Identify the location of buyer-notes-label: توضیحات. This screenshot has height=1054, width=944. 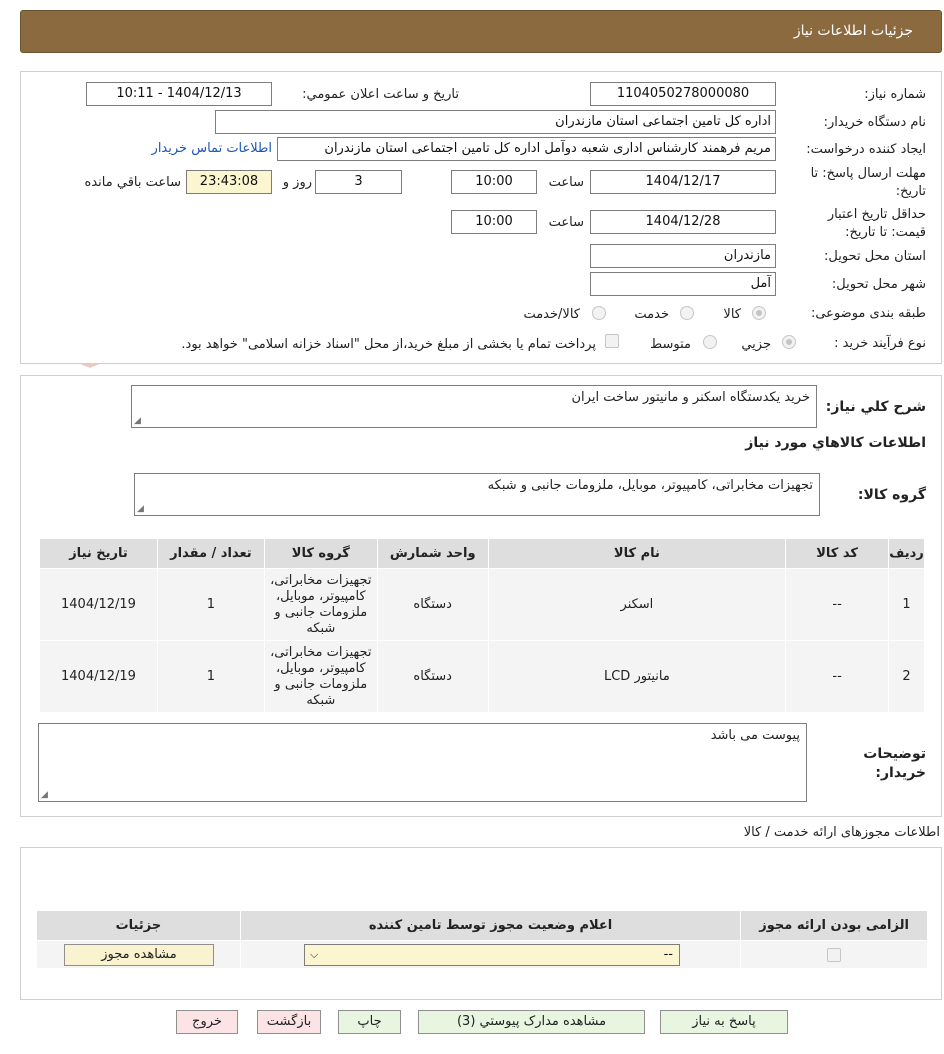
(894, 754).